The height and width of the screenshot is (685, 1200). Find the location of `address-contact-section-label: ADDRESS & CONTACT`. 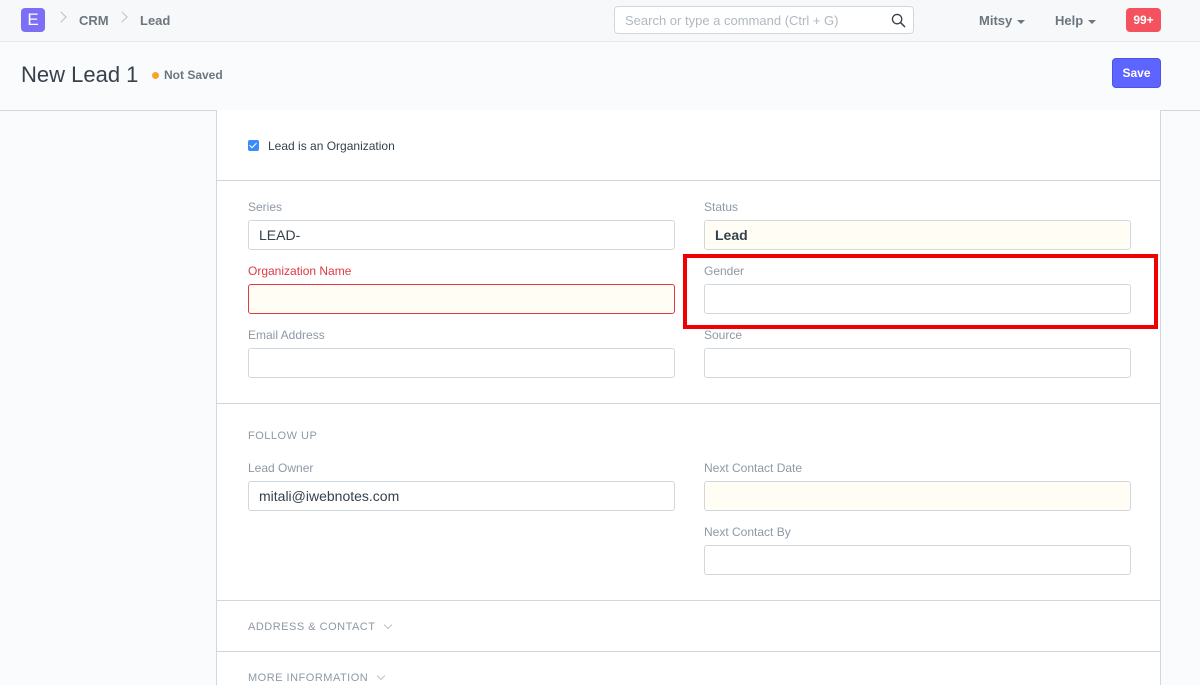

address-contact-section-label: ADDRESS & CONTACT is located at coordinates (312, 627).